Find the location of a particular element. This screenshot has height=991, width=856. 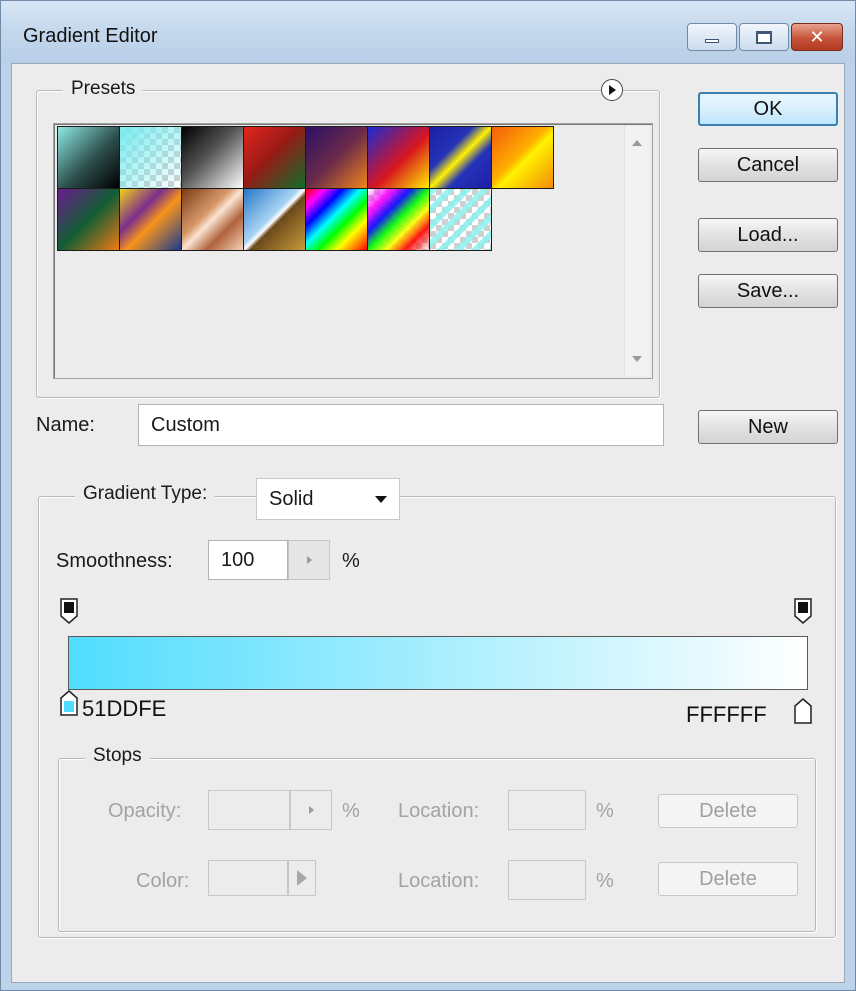

gradient-type-value: Solid is located at coordinates (291, 498).